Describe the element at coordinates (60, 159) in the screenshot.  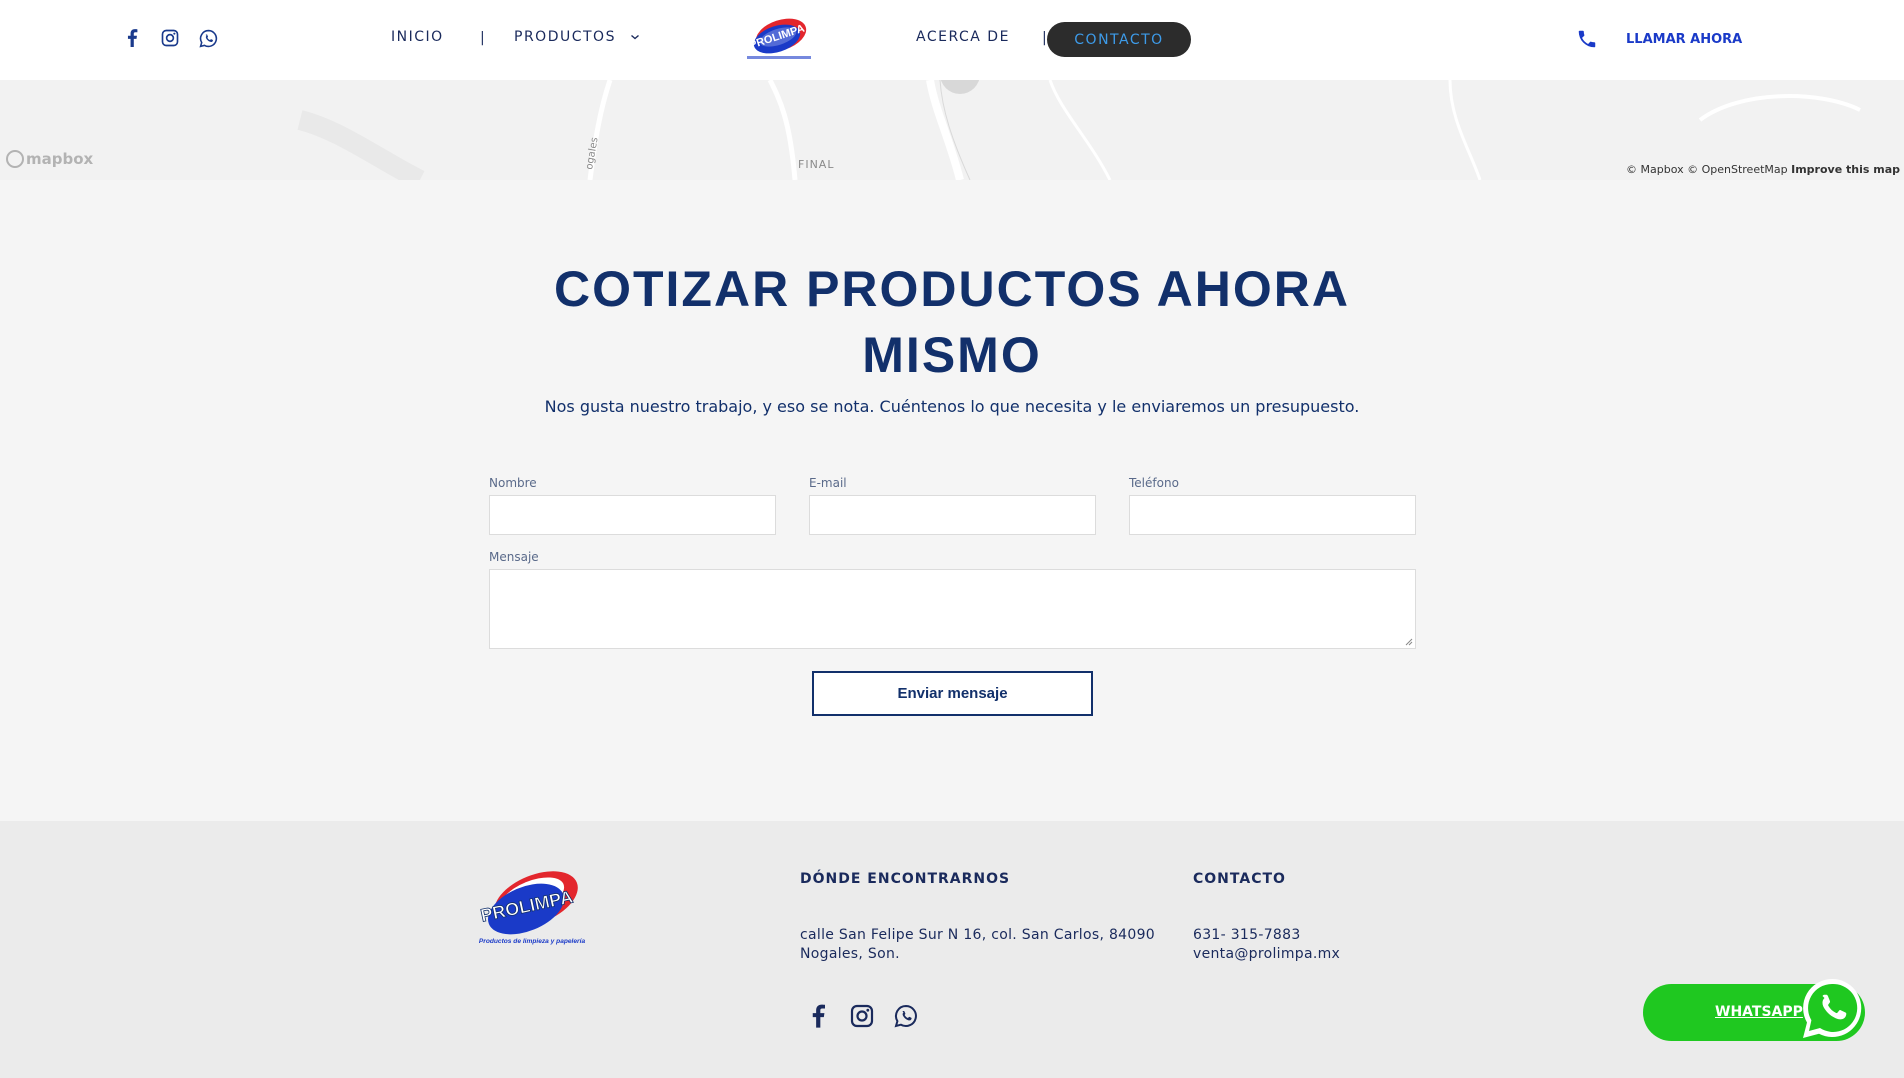
I see `mapbox-label: mapbox` at that location.